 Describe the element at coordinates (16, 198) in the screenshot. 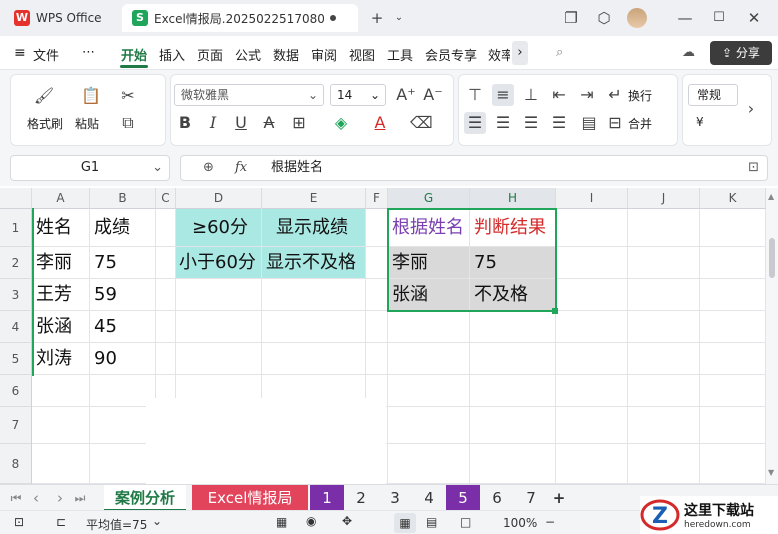

I see `select-all-corner` at that location.